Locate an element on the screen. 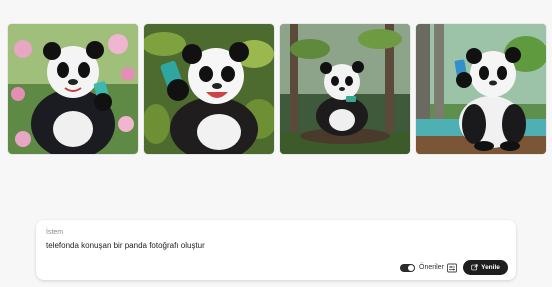 The image size is (552, 287). panda-image-forest is located at coordinates (345, 89).